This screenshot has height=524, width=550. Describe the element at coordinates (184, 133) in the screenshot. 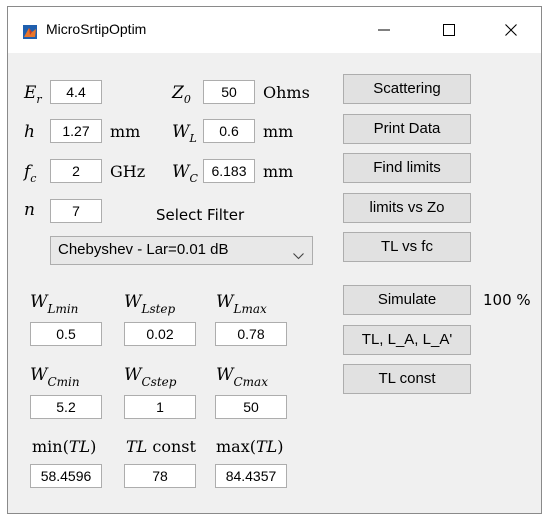

I see `wl-label: WL` at that location.